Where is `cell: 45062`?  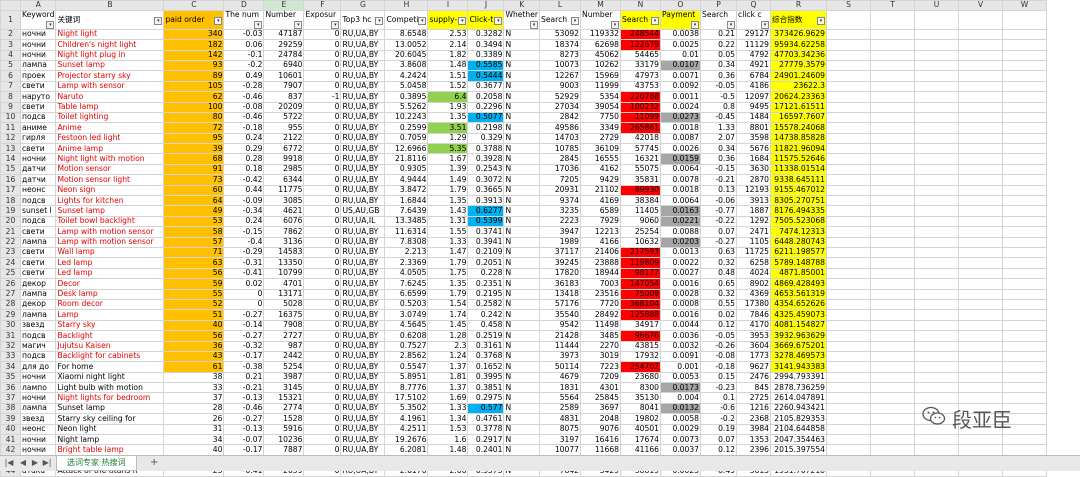 cell: 45062 is located at coordinates (601, 55).